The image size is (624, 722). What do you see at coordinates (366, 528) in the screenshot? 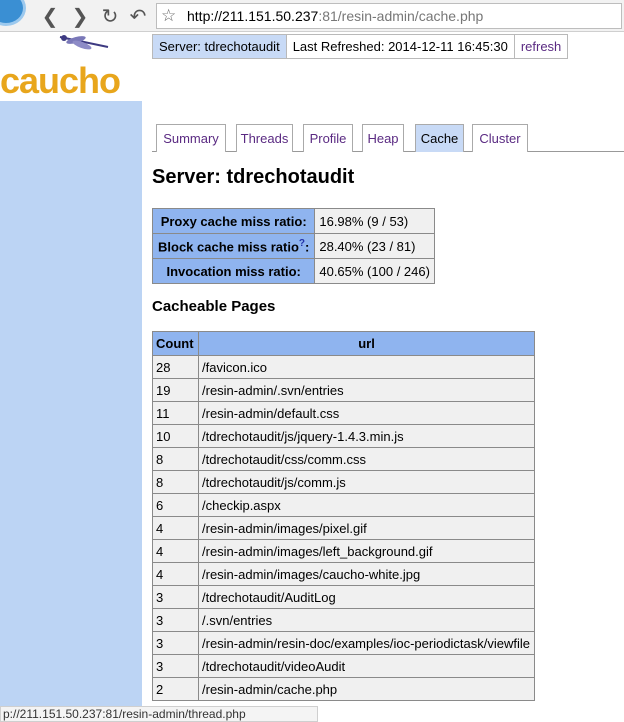
I see `url-cell: /resin-admin/images/pixel.gif` at bounding box center [366, 528].